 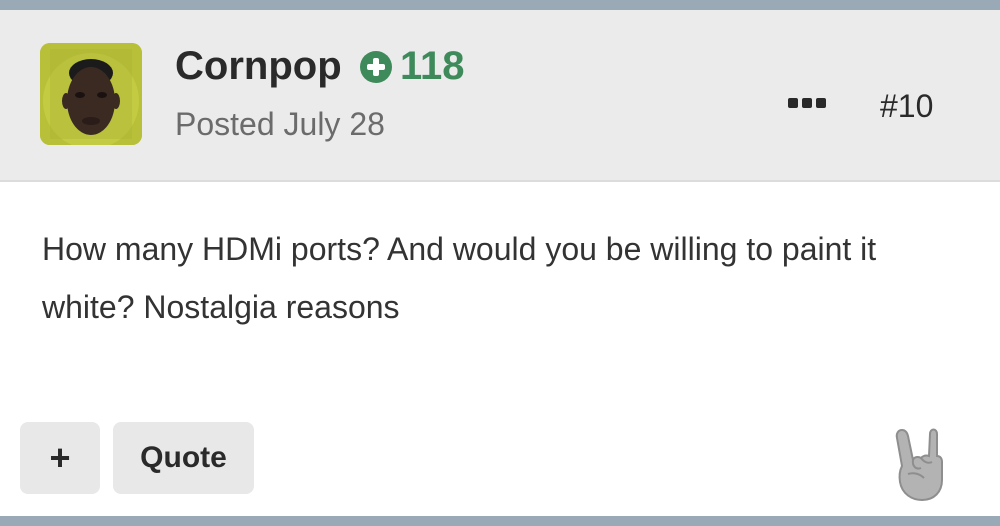 I want to click on reputation-badge: 118, so click(x=412, y=66).